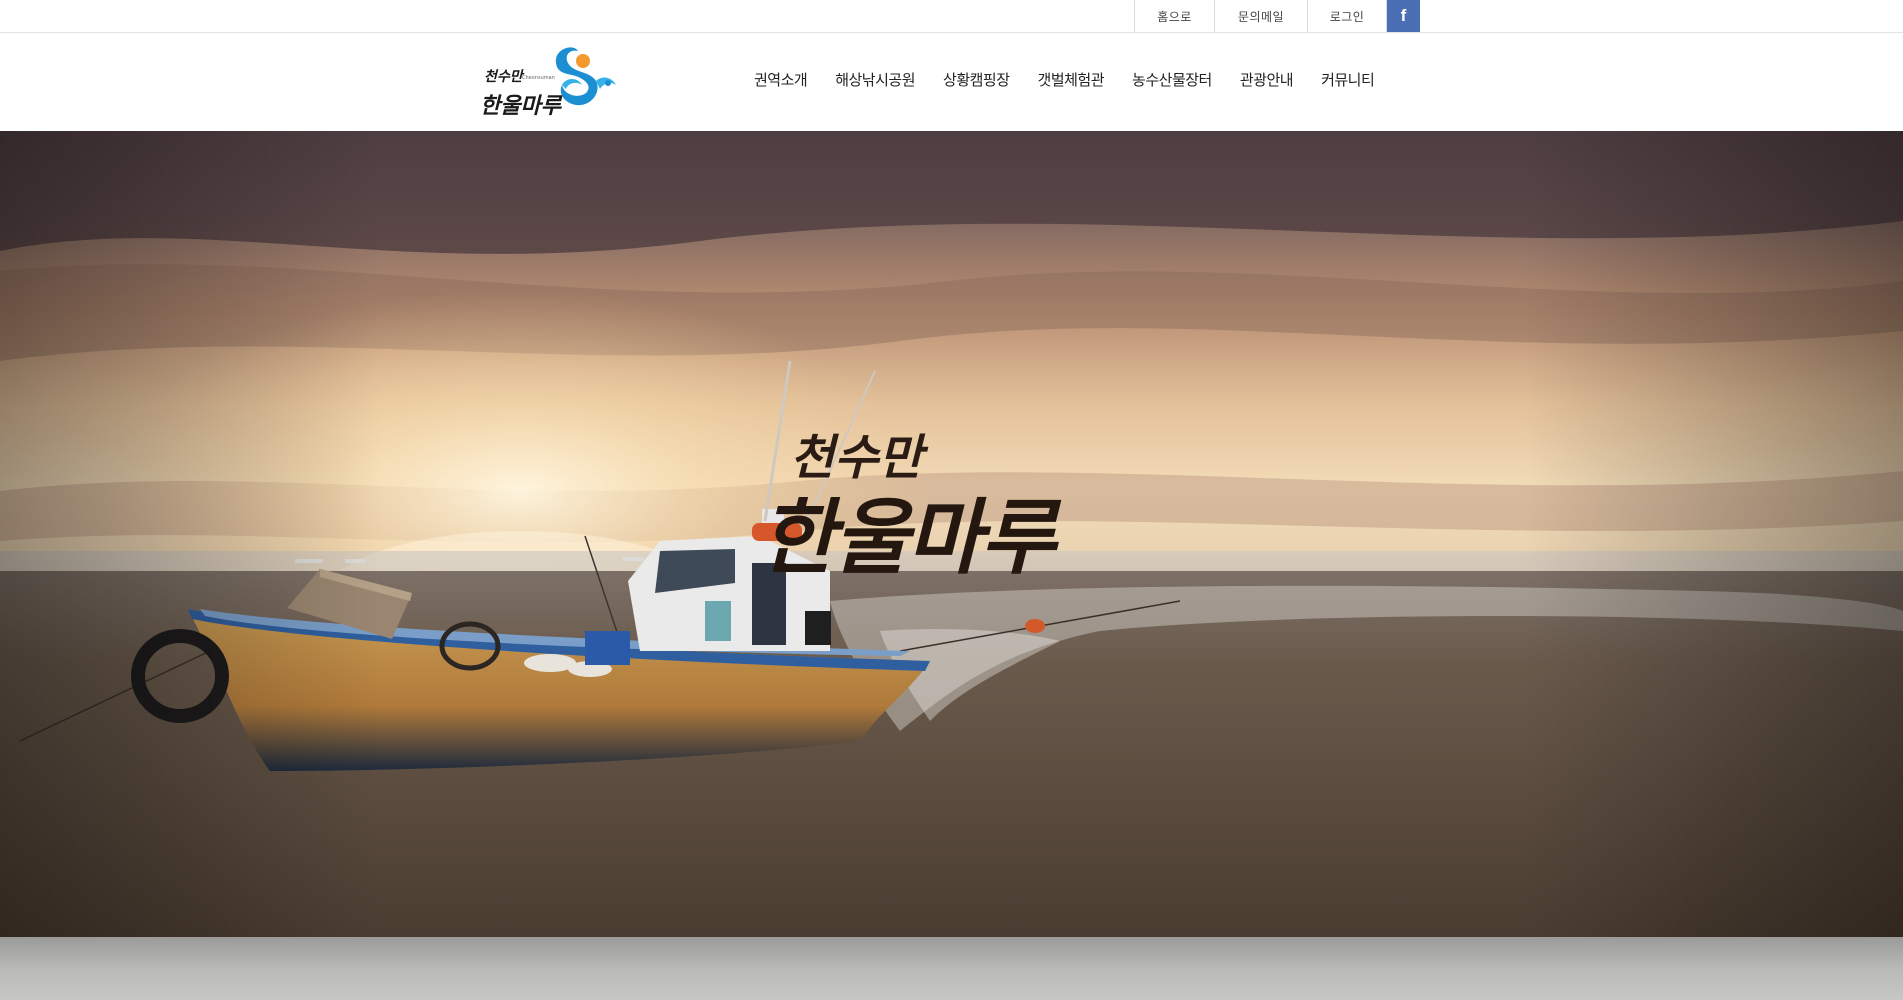  I want to click on nav-item-sea-fishing-park: 해상낚시공원, so click(875, 79).